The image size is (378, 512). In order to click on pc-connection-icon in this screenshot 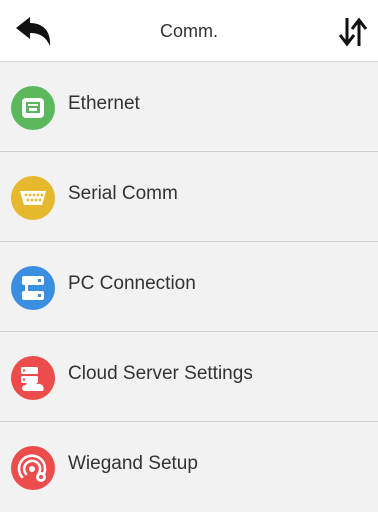, I will do `click(33, 288)`.